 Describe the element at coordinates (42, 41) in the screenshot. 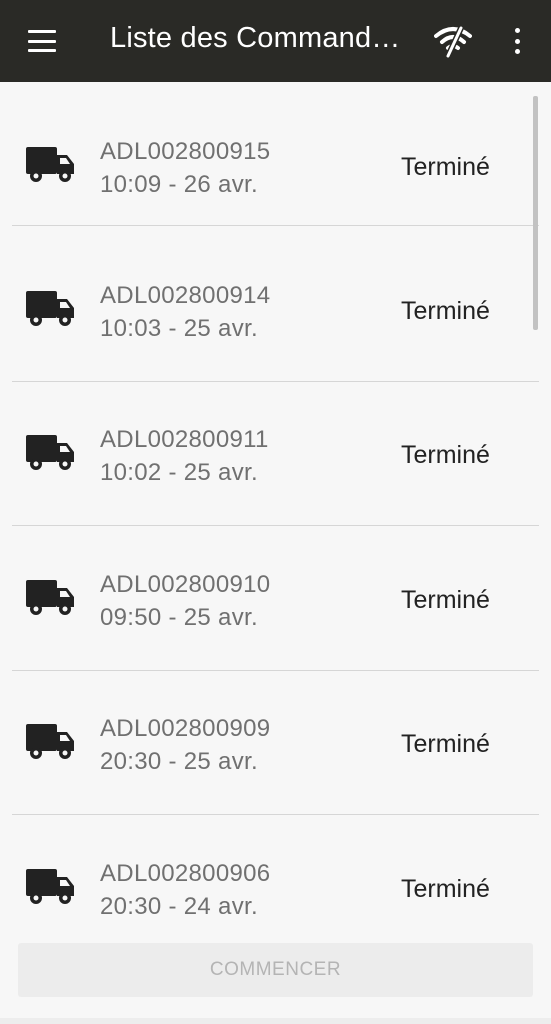

I see `hamburger-menu-icon` at that location.